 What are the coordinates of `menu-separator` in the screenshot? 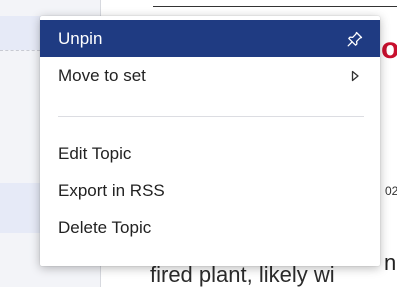 It's located at (211, 116).